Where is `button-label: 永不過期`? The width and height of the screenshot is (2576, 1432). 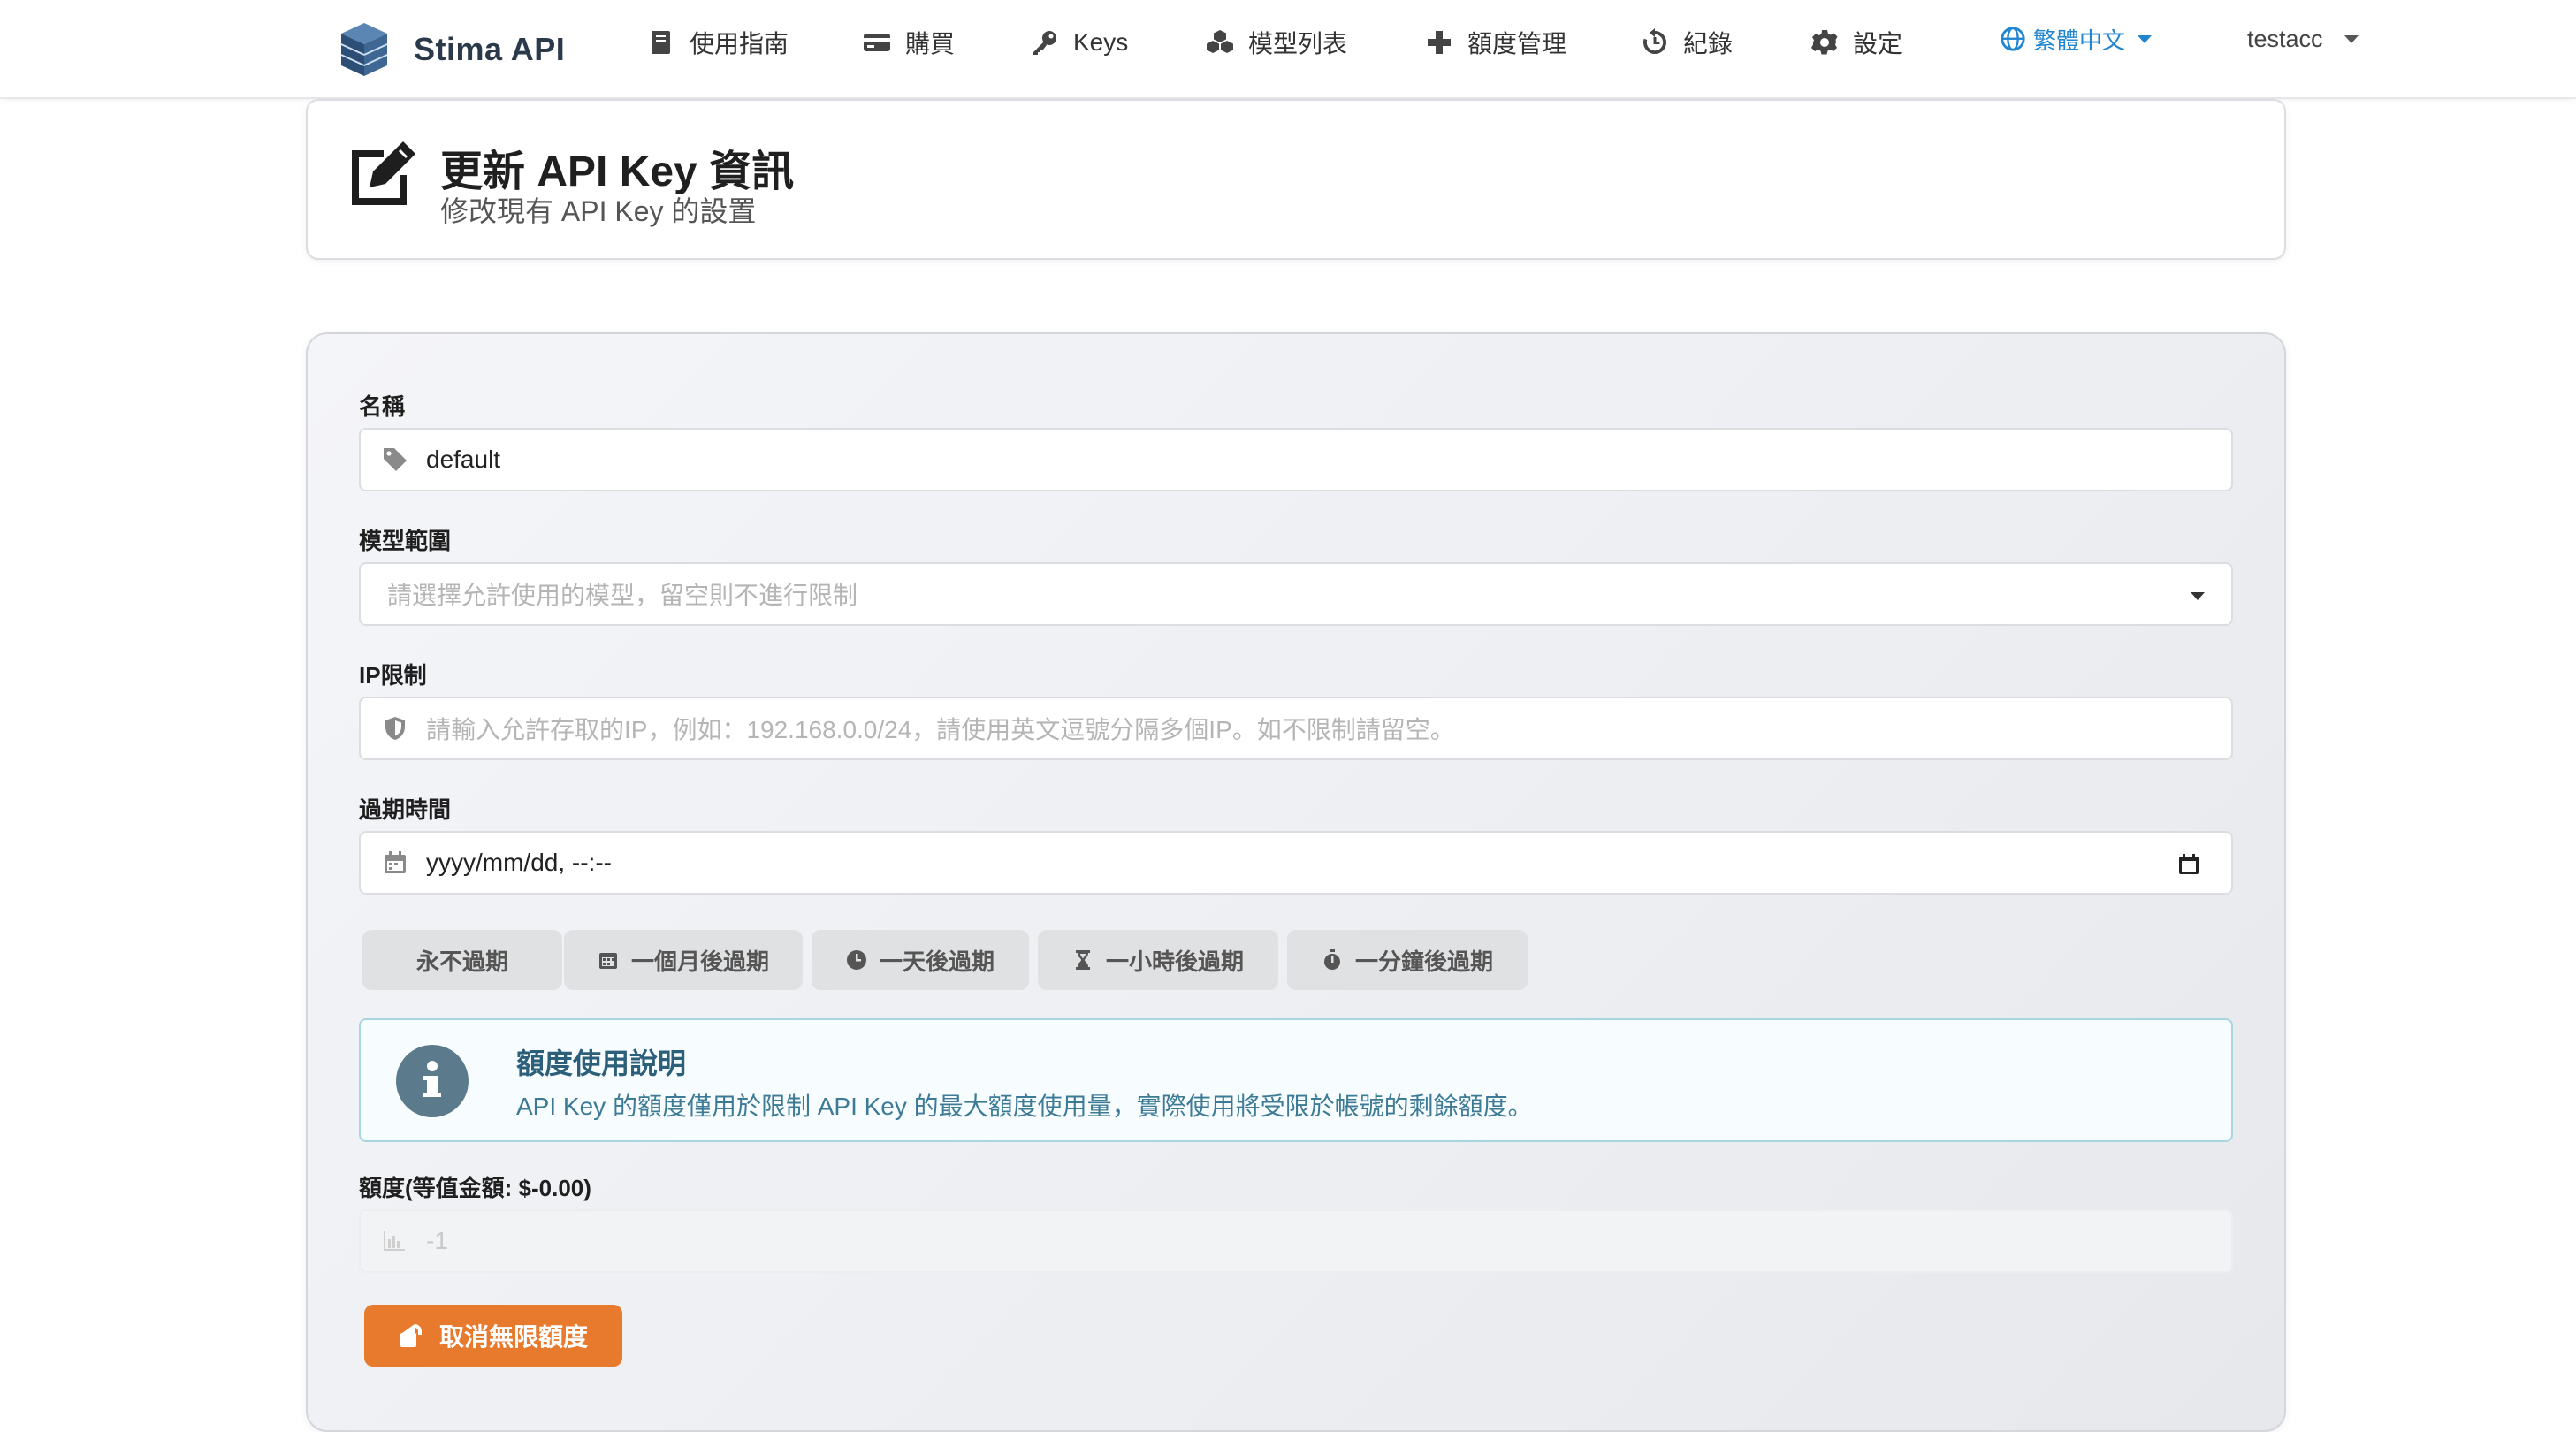 button-label: 永不過期 is located at coordinates (461, 961).